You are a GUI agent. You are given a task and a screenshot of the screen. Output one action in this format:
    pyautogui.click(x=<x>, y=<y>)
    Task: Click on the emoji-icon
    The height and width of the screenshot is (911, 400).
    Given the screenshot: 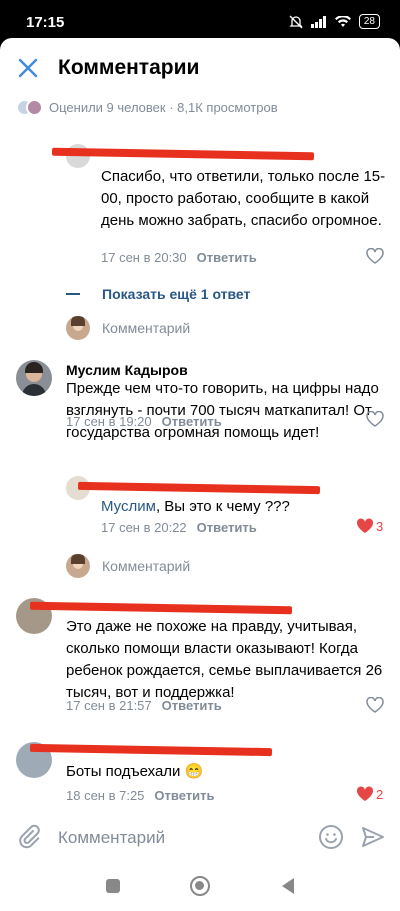 What is the action you would take?
    pyautogui.click(x=331, y=837)
    